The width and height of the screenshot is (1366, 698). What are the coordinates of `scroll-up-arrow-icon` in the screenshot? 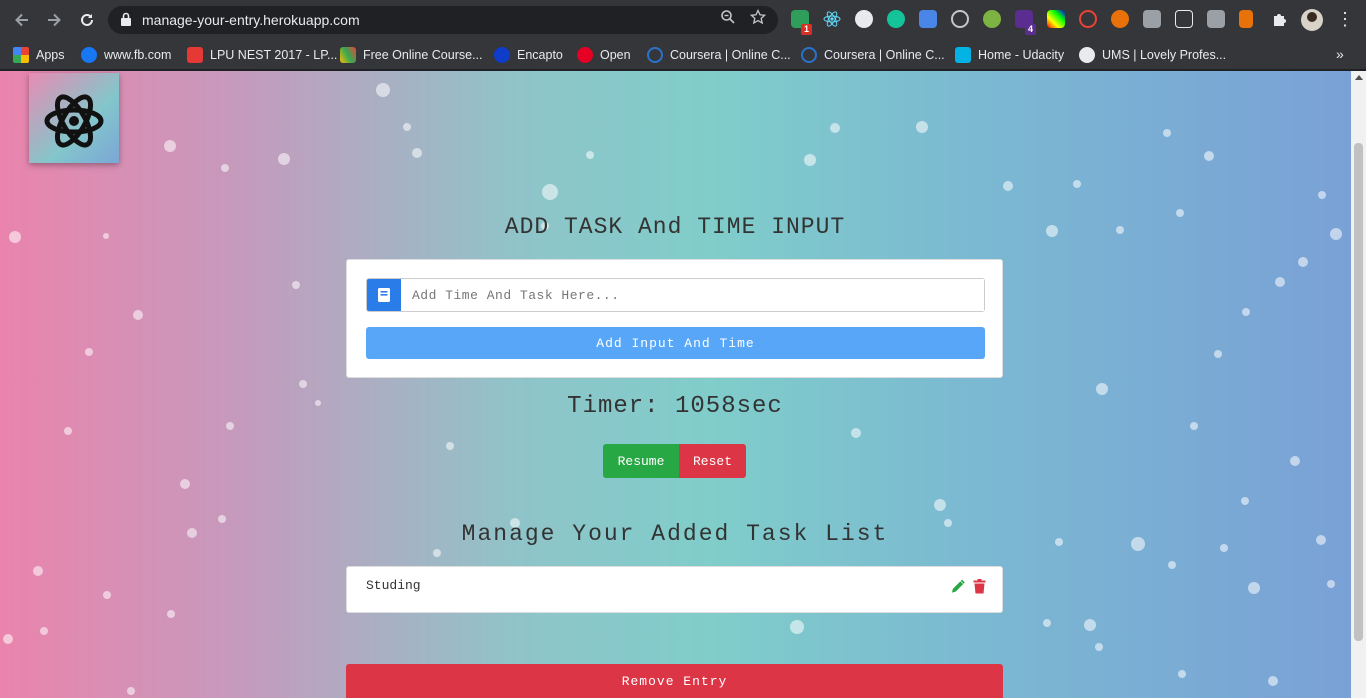 It's located at (1359, 77).